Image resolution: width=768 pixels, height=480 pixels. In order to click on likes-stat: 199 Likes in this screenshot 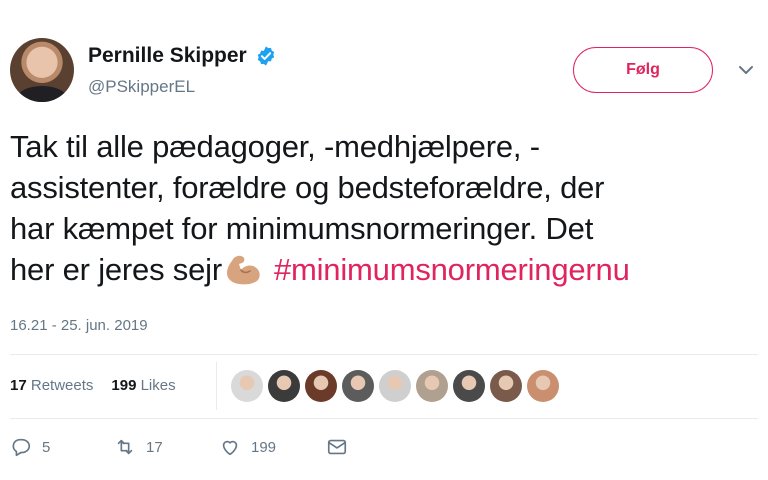, I will do `click(143, 385)`.